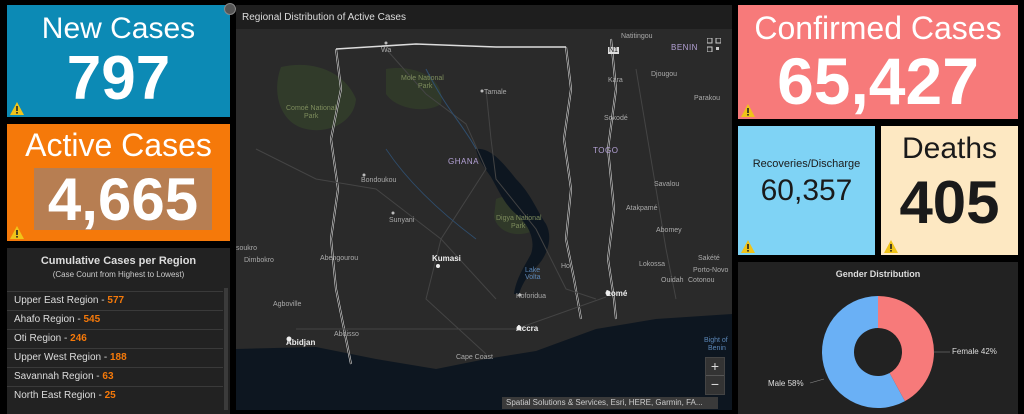 The width and height of the screenshot is (1024, 414). Describe the element at coordinates (484, 17) in the screenshot. I see `map-title: Regional Distribution of Active Cases` at that location.